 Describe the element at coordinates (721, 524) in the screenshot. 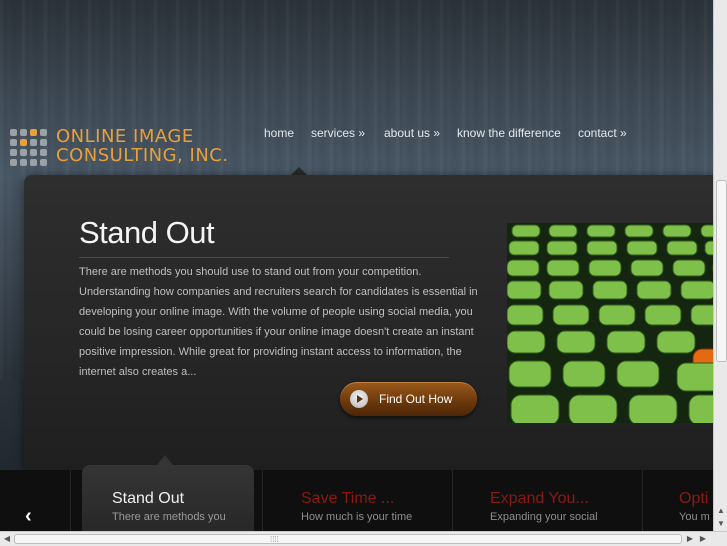

I see `scroll-down-icon: ▼` at that location.